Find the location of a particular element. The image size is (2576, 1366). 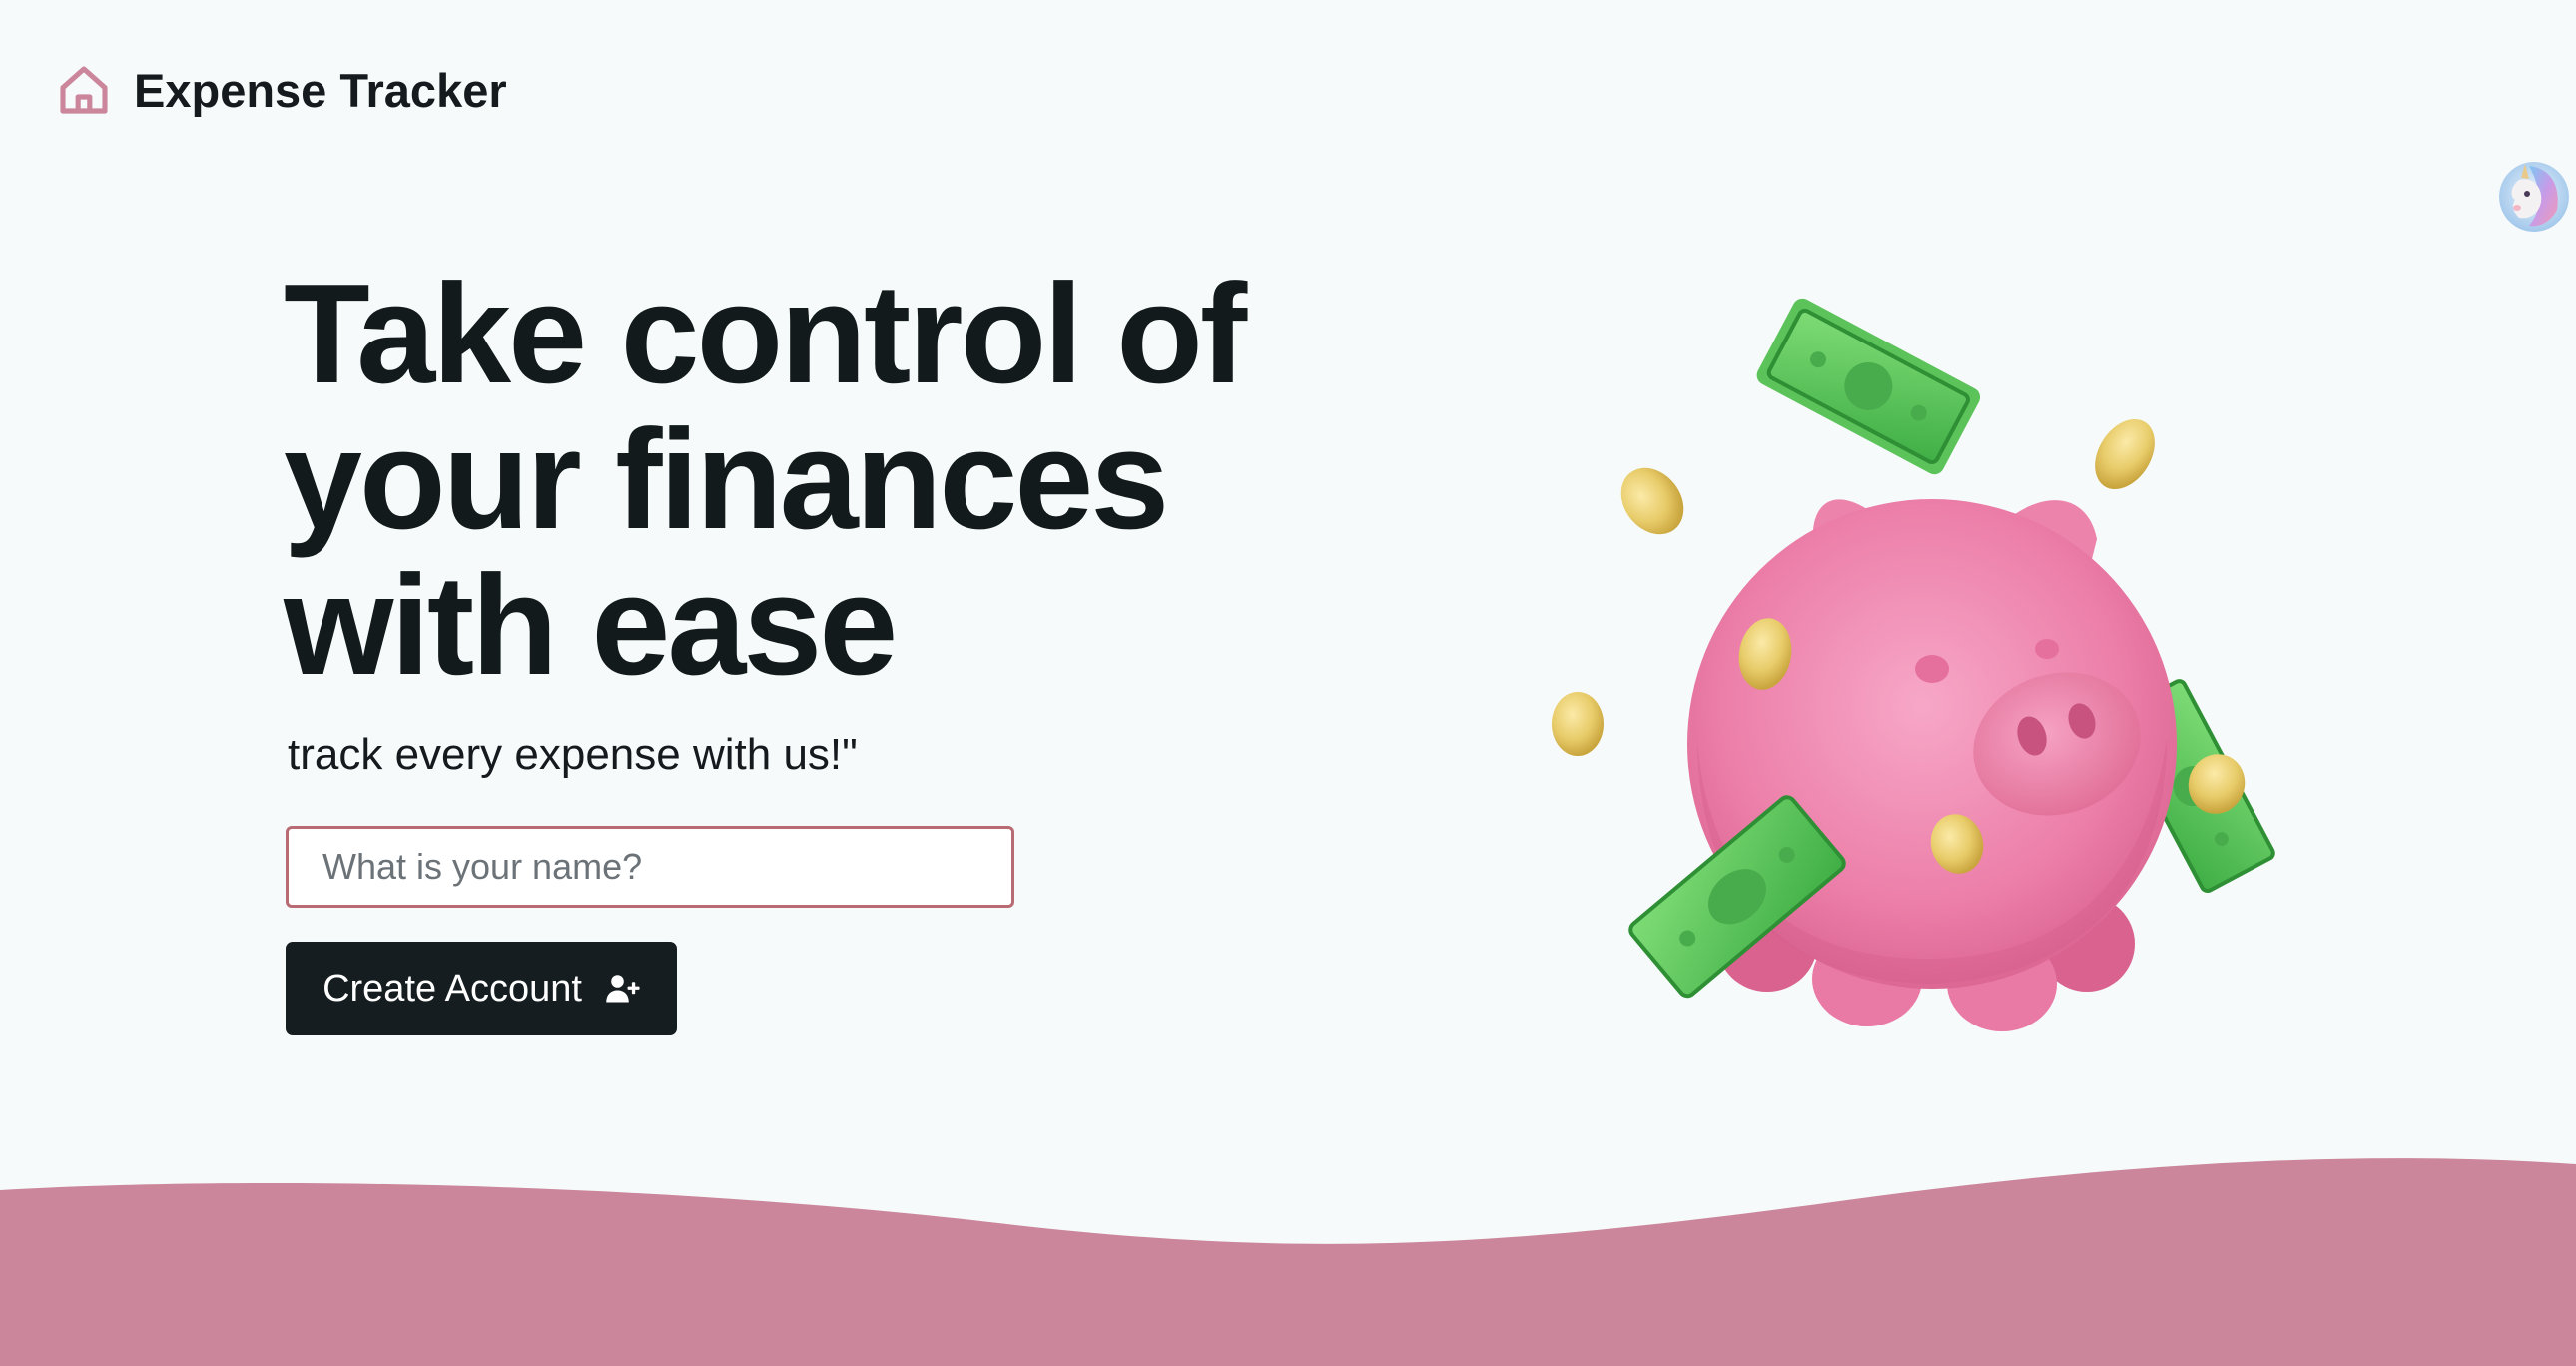

brand-home-link: Expense Tracker is located at coordinates (281, 90).